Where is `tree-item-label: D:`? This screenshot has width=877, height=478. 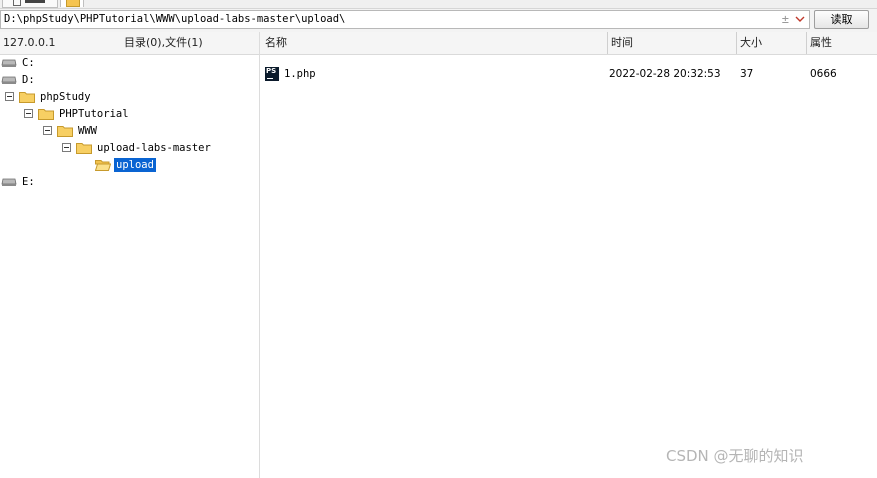 tree-item-label: D: is located at coordinates (28, 79).